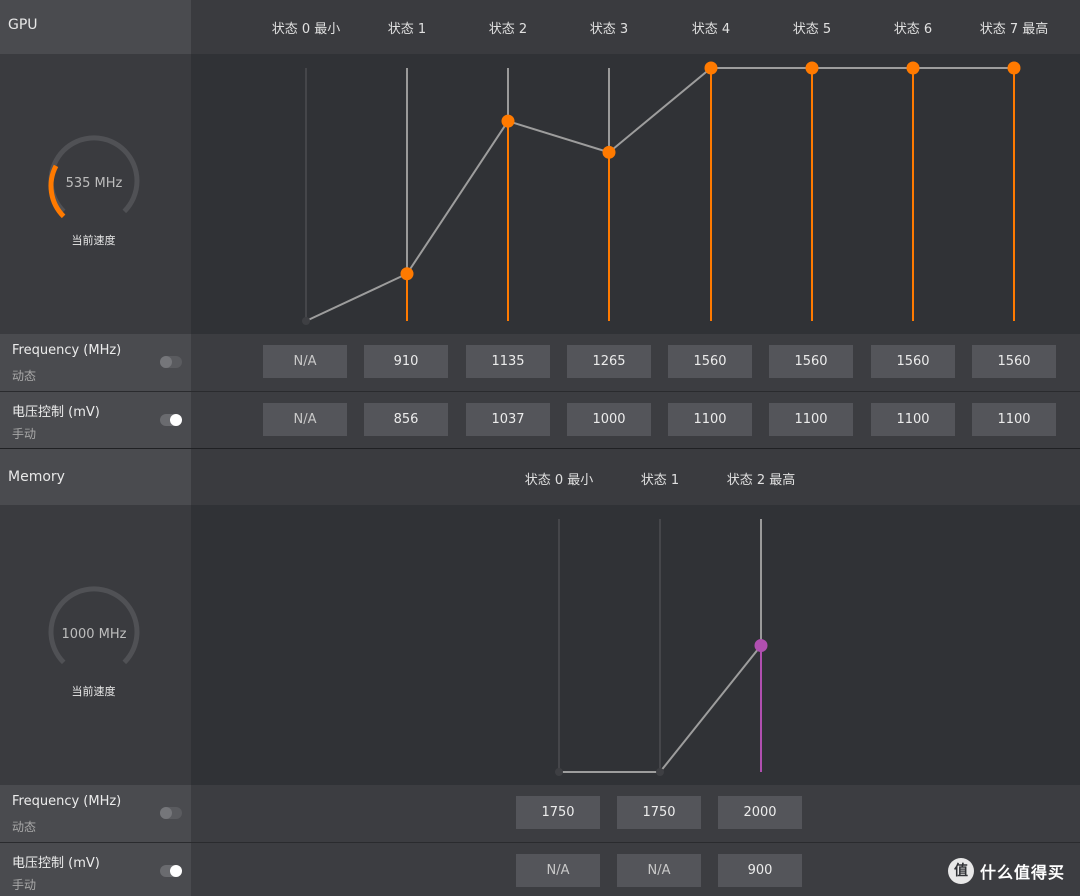 The height and width of the screenshot is (896, 1080). I want to click on gpu-gauge-caption: 当前速度, so click(93, 240).